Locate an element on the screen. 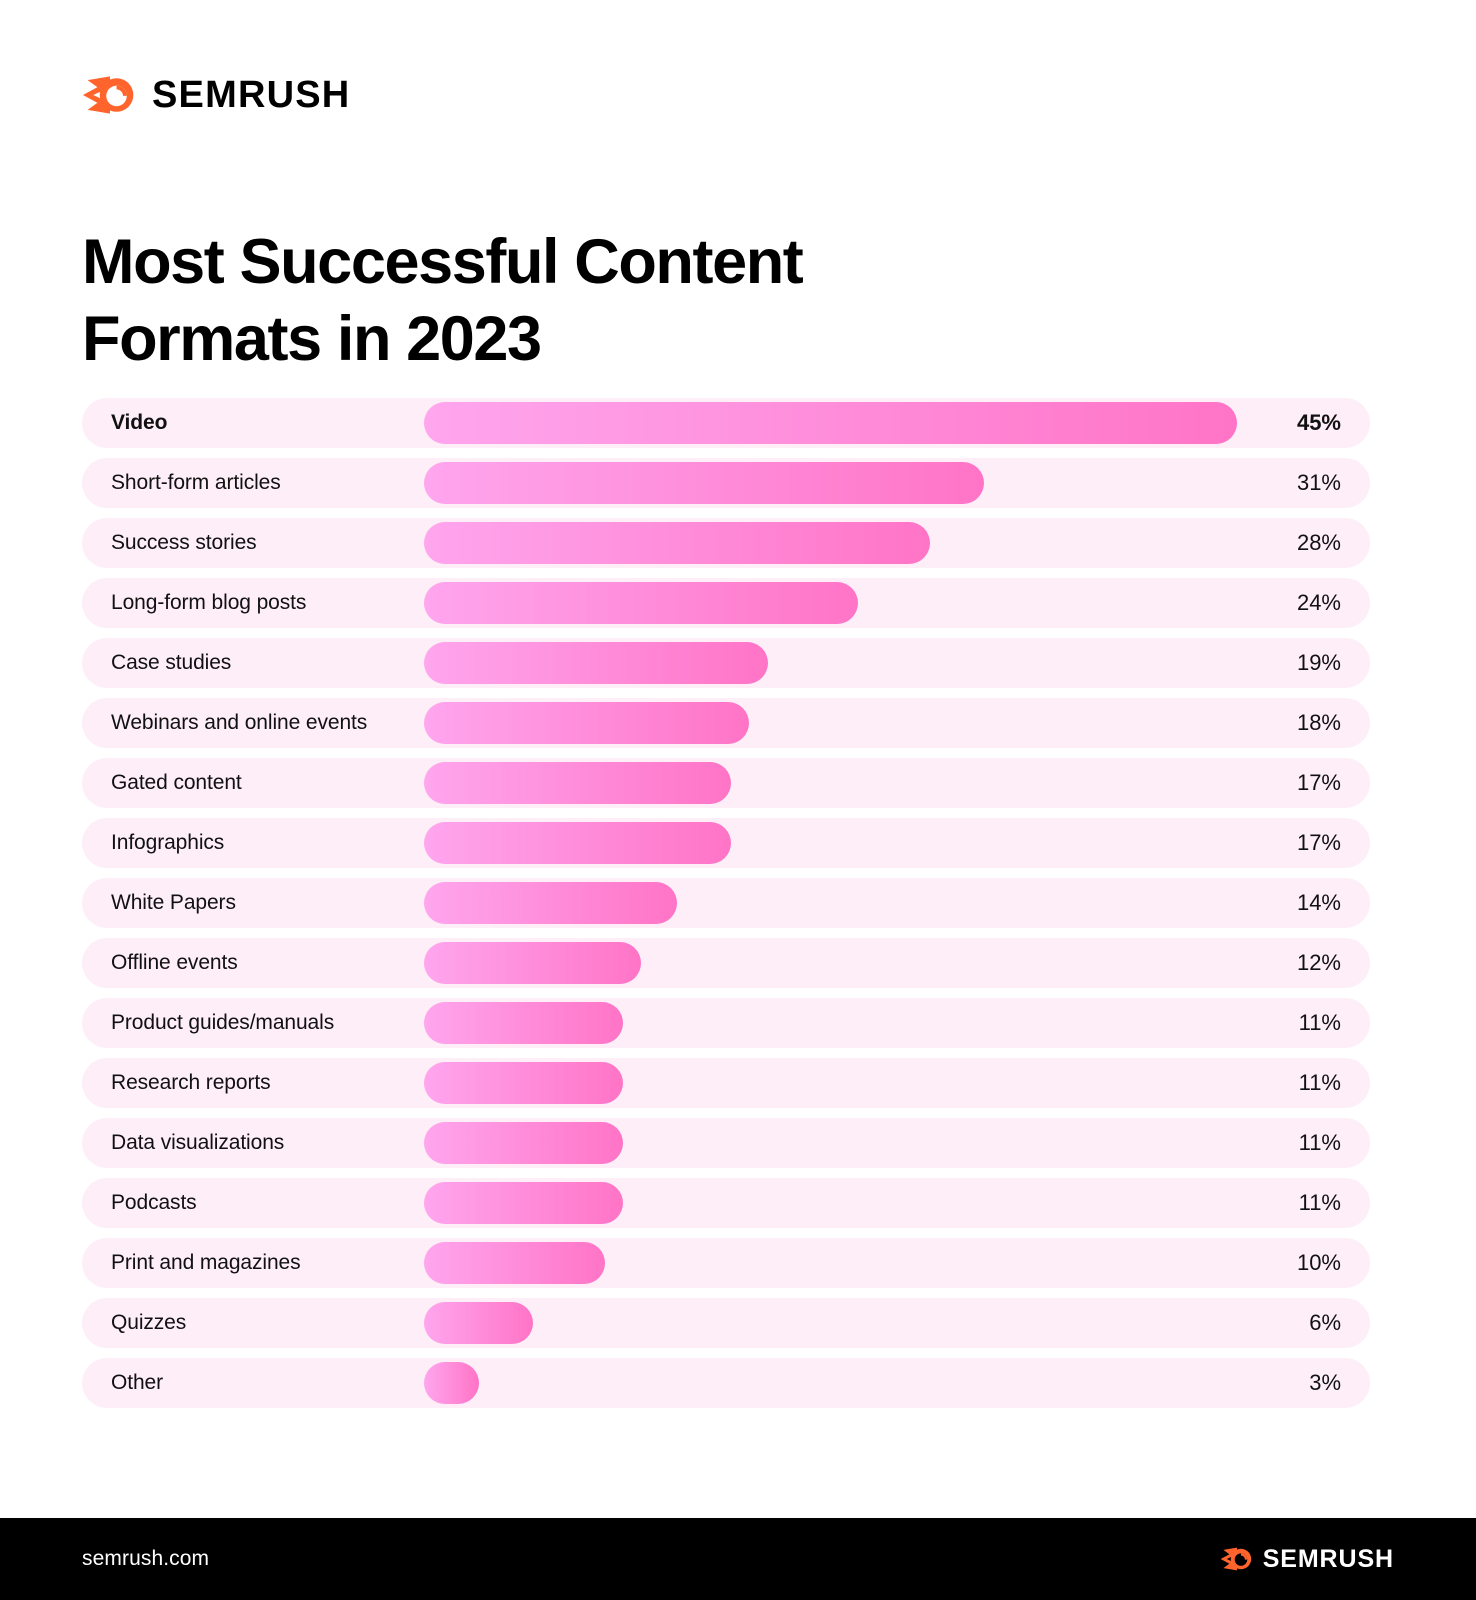 This screenshot has height=1600, width=1476. table-row: Data visualizations 11% is located at coordinates (726, 1143).